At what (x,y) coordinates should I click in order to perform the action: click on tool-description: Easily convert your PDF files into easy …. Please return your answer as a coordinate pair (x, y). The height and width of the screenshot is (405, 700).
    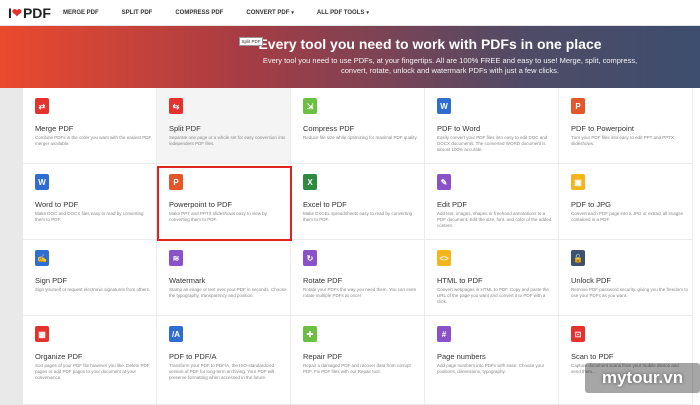
    Looking at the image, I should click on (492, 143).